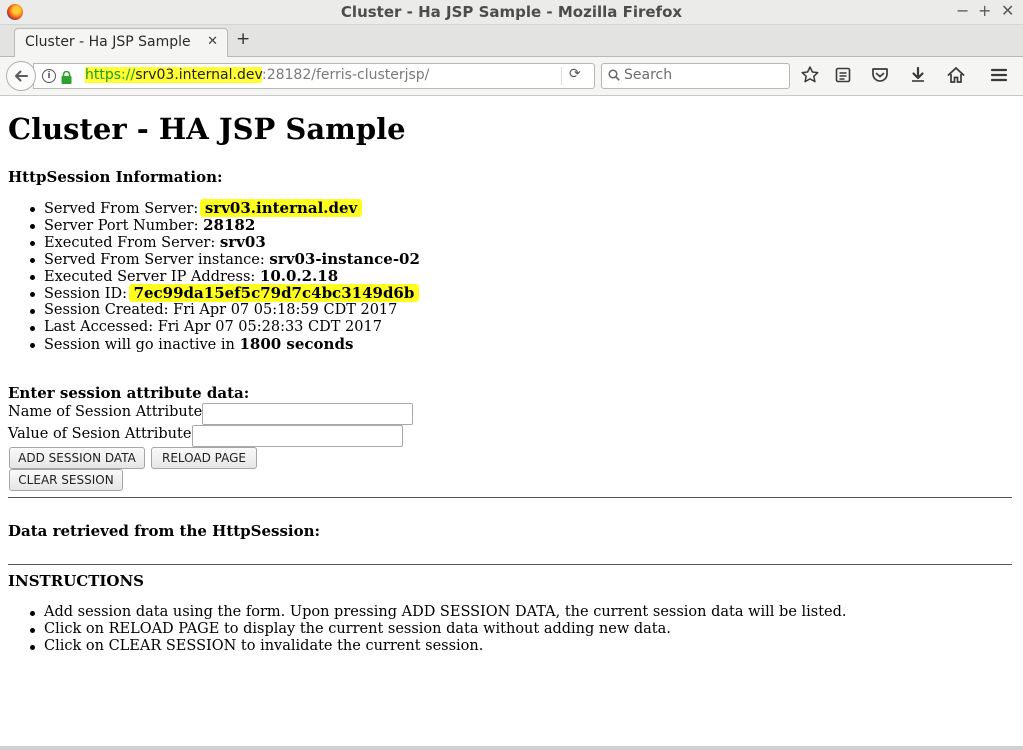  What do you see at coordinates (242, 242) in the screenshot?
I see `executed-from-server-value: srv03` at bounding box center [242, 242].